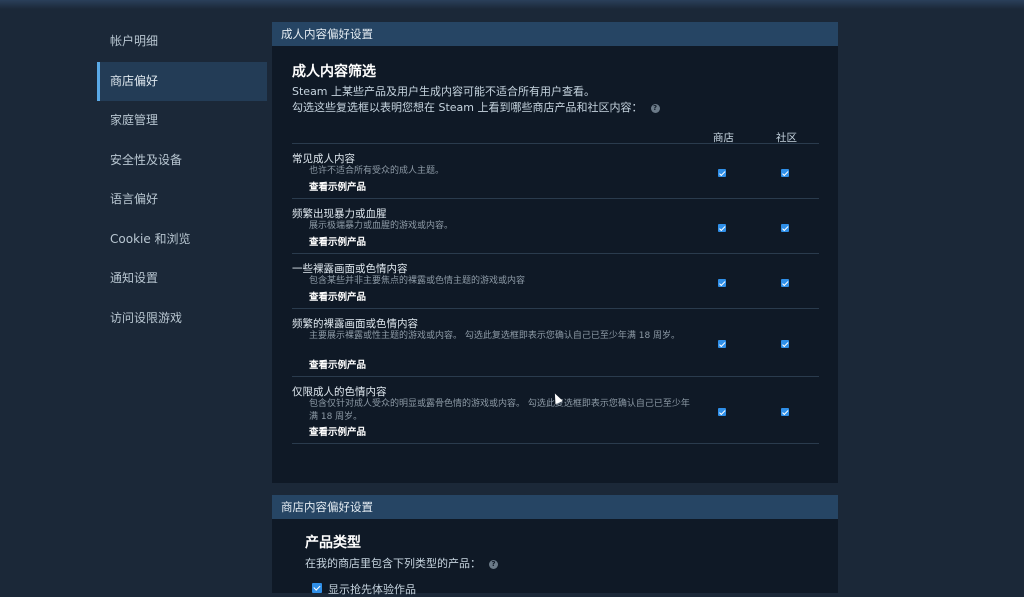 This screenshot has width=1024, height=597. I want to click on sidebar-item-cookies: Cookie 和浏览, so click(182, 240).